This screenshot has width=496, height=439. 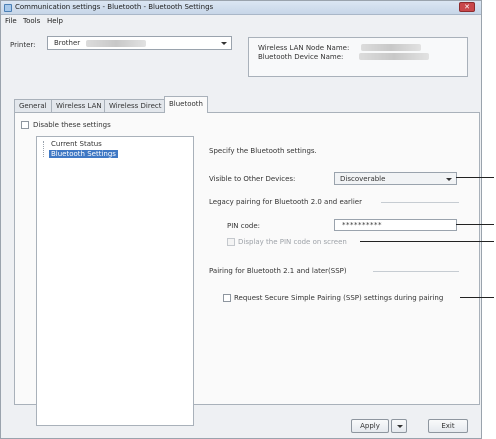 What do you see at coordinates (420, 202) in the screenshot?
I see `legacy-separator` at bounding box center [420, 202].